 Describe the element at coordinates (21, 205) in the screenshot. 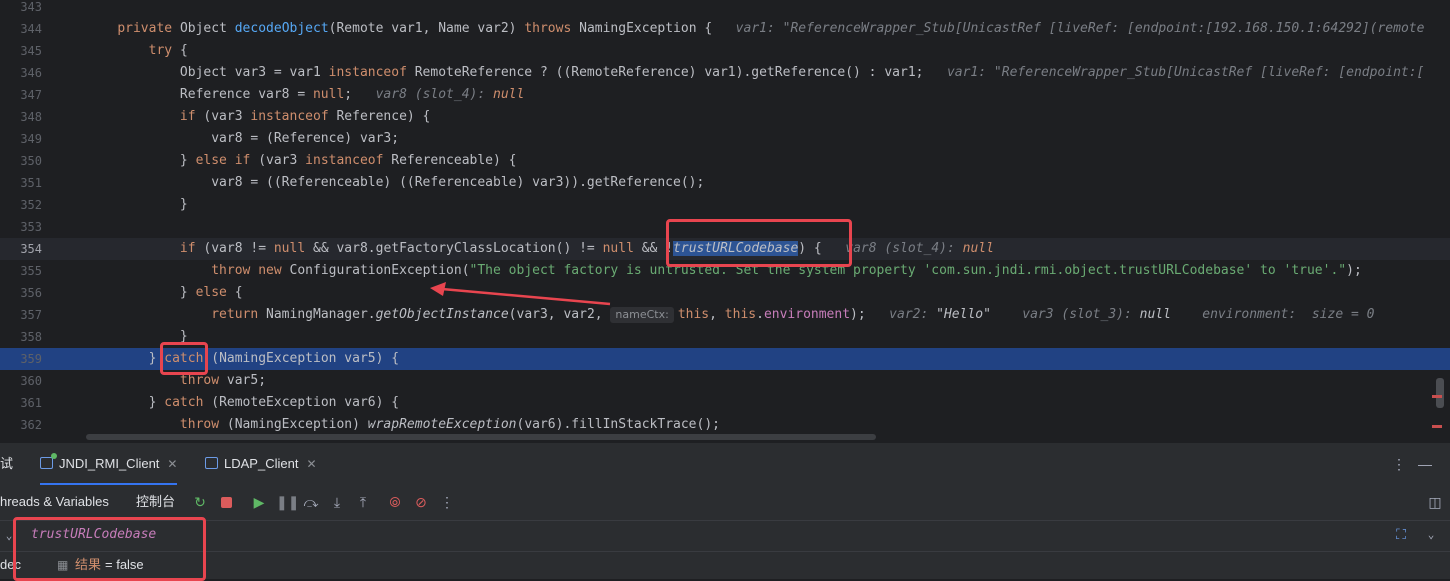

I see `line-number: 352` at that location.